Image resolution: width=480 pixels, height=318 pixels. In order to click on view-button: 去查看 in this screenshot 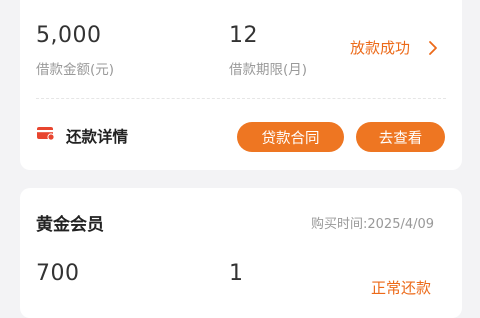, I will do `click(400, 137)`.